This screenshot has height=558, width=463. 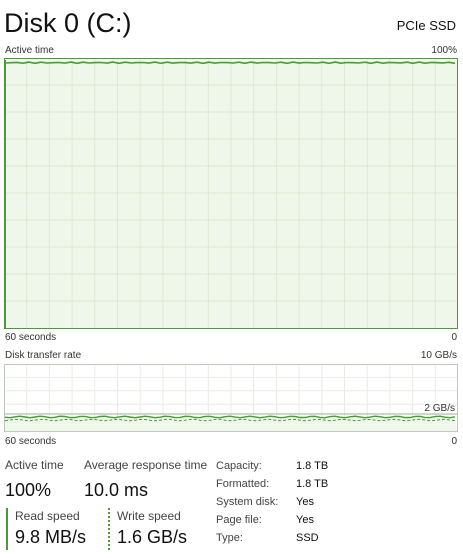 I want to click on transfer-rate-graph, so click(x=231, y=398).